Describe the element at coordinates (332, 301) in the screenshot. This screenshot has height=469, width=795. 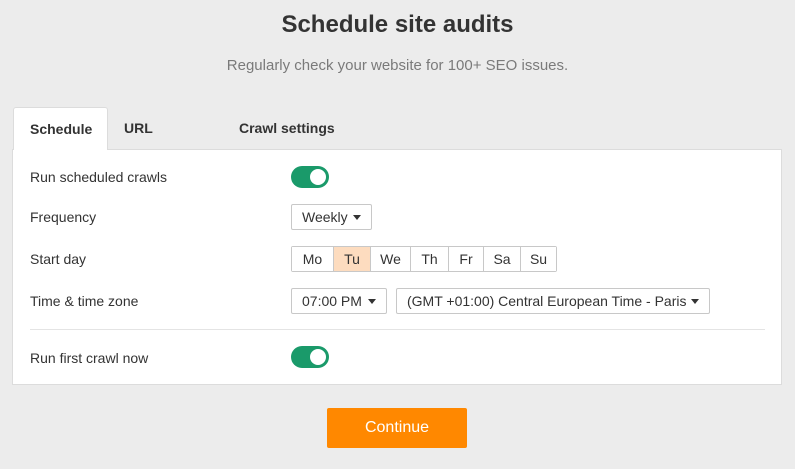
I see `time-value: 07:00 PM` at that location.